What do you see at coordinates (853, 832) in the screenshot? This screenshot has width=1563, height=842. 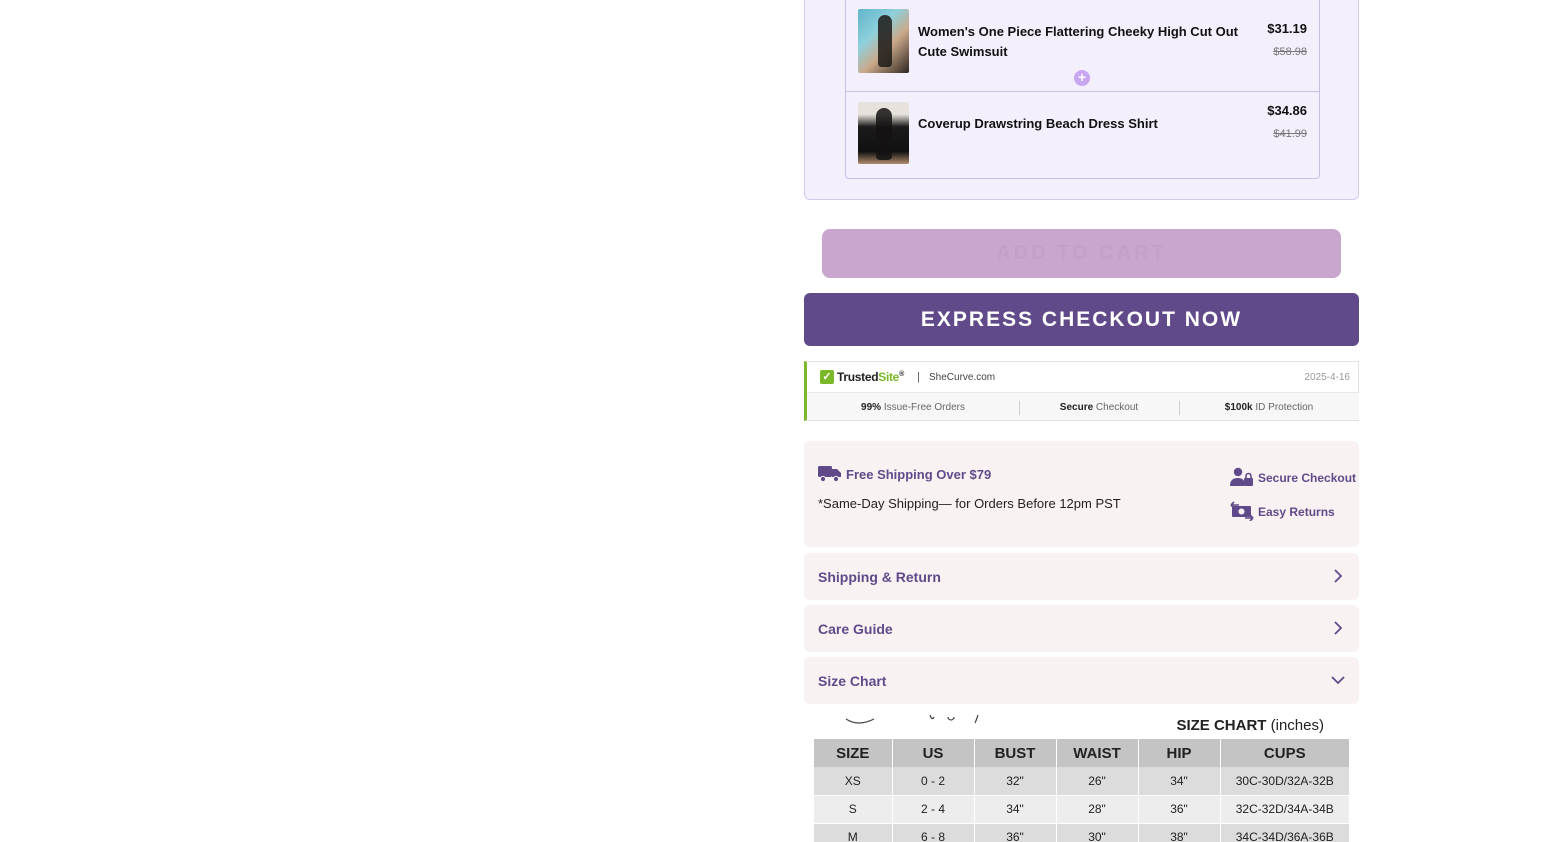 I see `table-cell: M` at bounding box center [853, 832].